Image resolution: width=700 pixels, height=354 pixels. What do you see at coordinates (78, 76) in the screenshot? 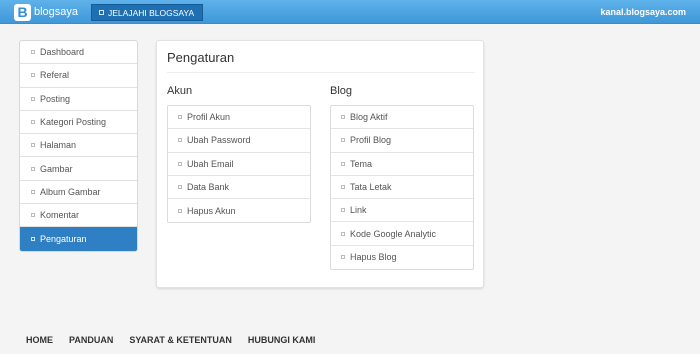
I see `sidebar-item-referal: Referal` at bounding box center [78, 76].